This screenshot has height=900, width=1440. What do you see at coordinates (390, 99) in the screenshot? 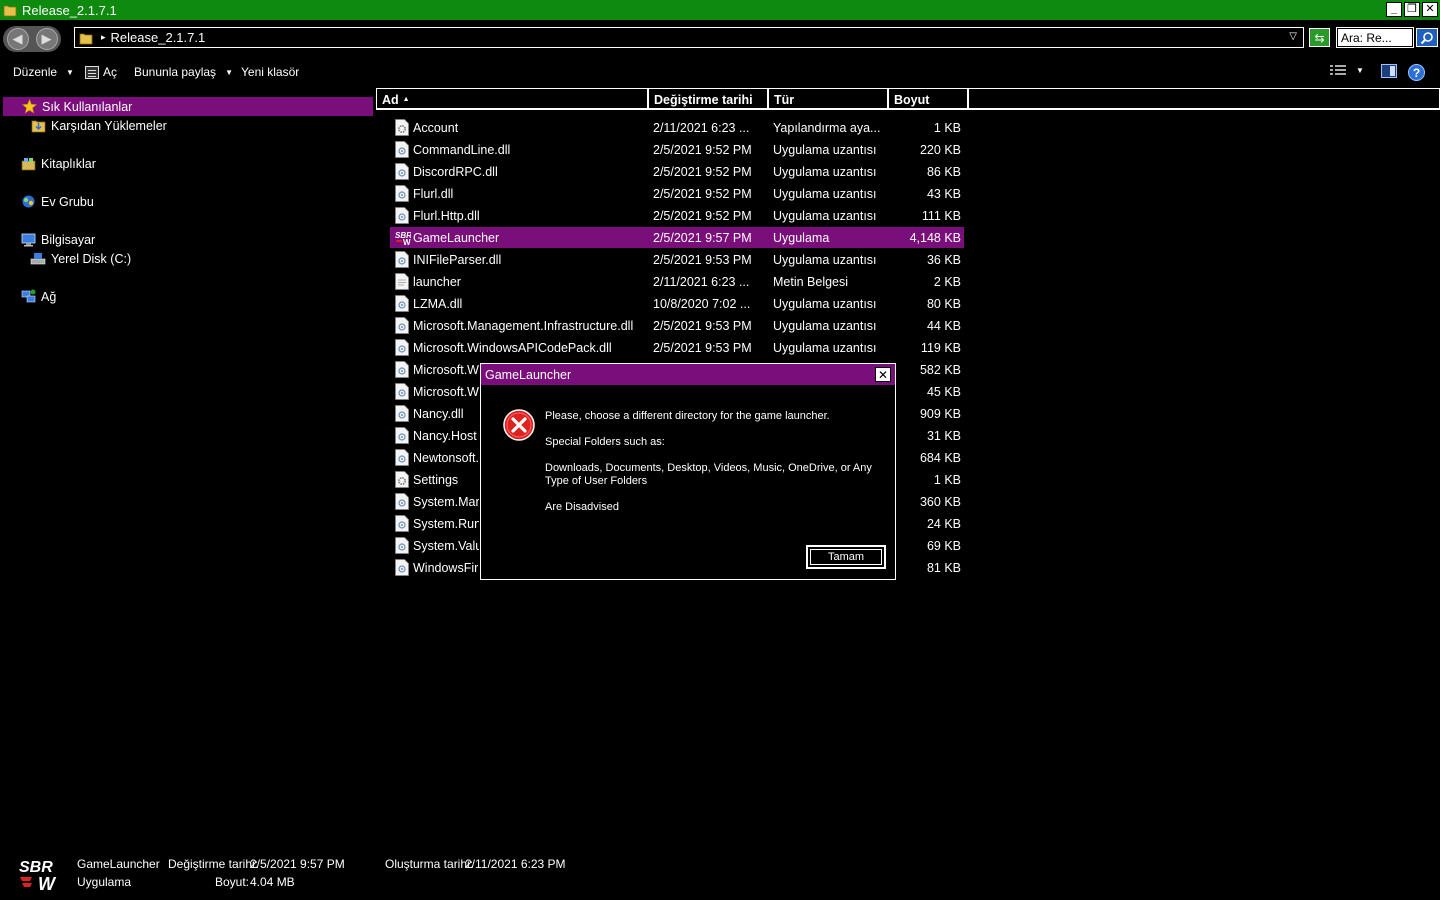
I see `column-header-label: Ad` at bounding box center [390, 99].